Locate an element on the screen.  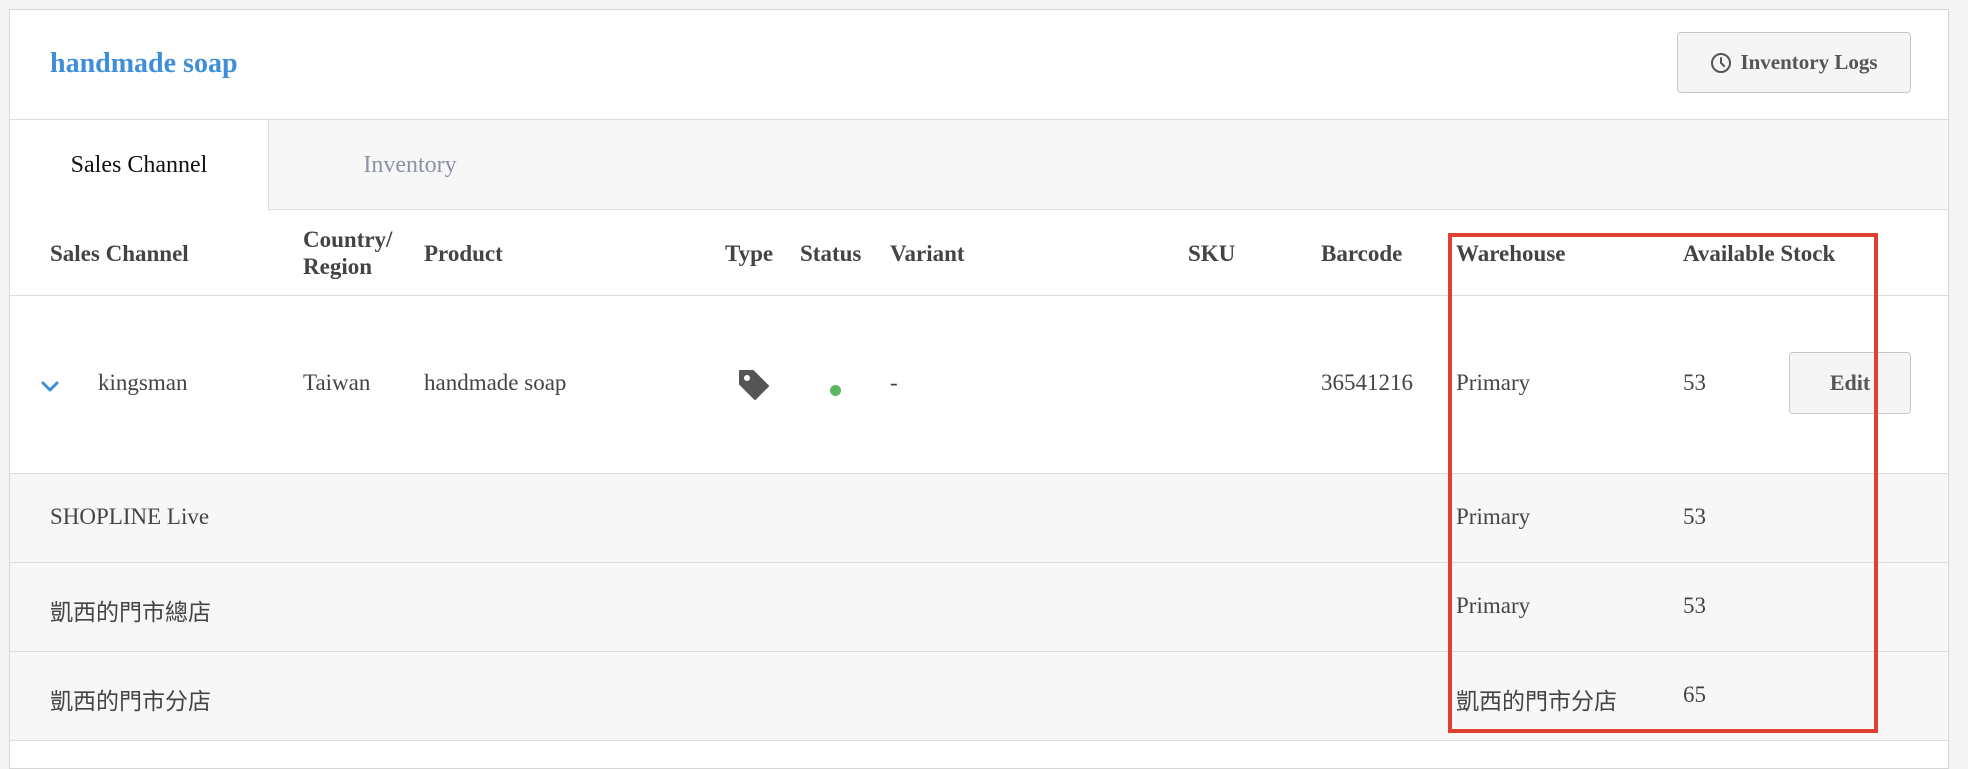
col-country-line2: Region is located at coordinates (337, 266).